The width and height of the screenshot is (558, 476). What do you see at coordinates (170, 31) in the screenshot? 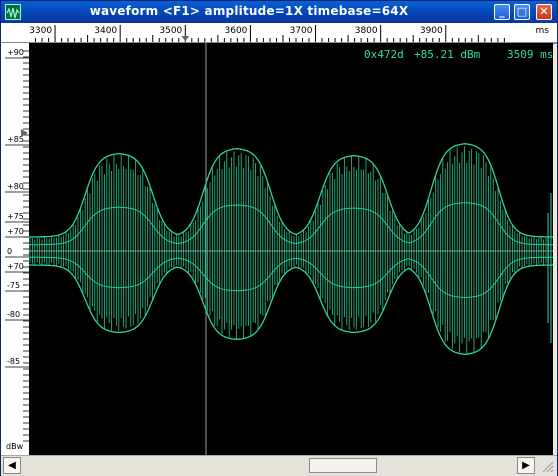
I see `time-tick-label: 3500` at bounding box center [170, 31].